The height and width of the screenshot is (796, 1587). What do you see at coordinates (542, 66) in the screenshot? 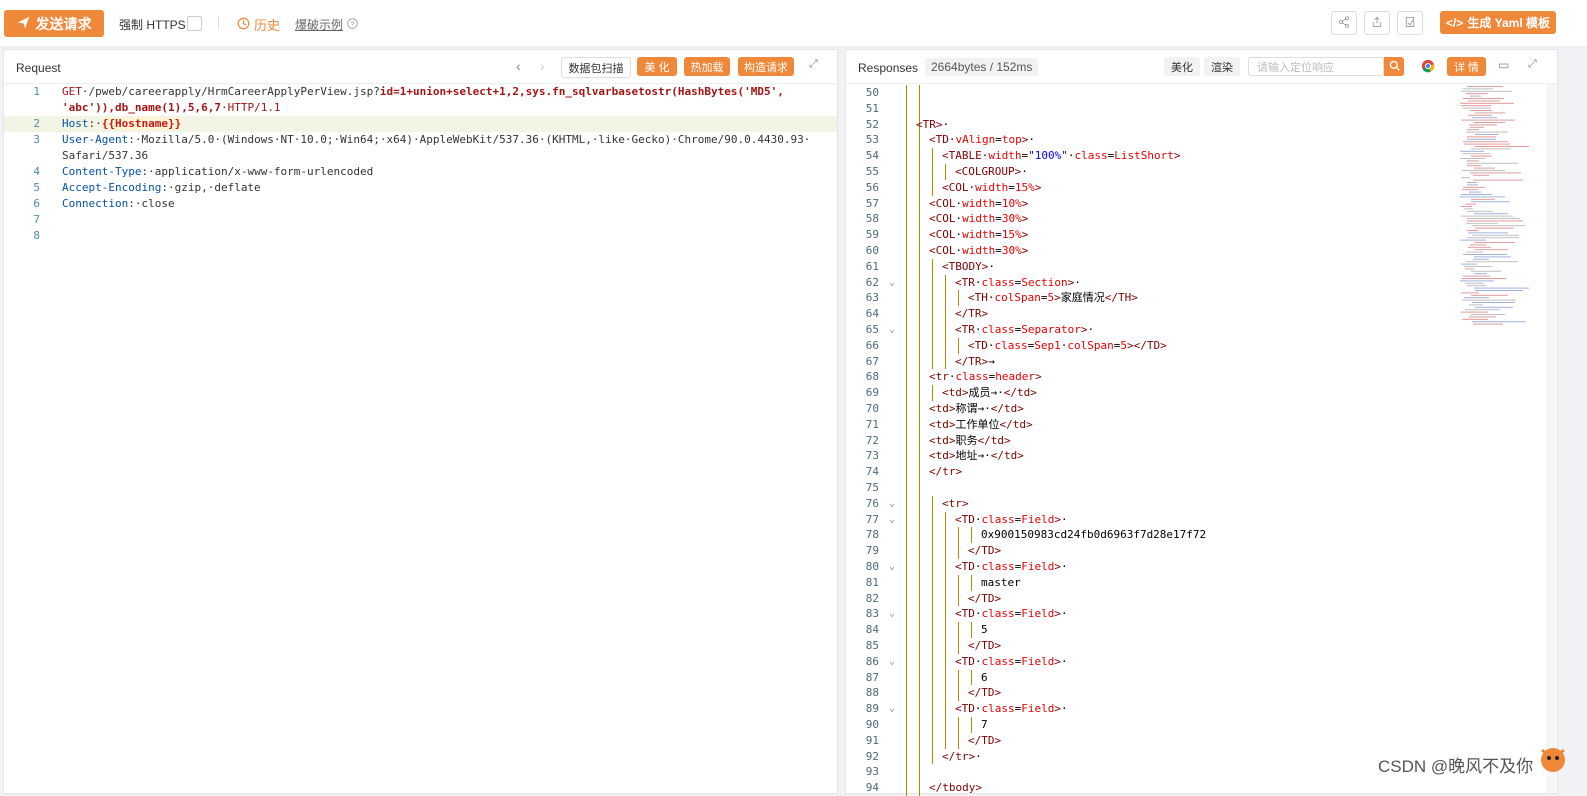
I see `chevron-right-icon: ›` at bounding box center [542, 66].